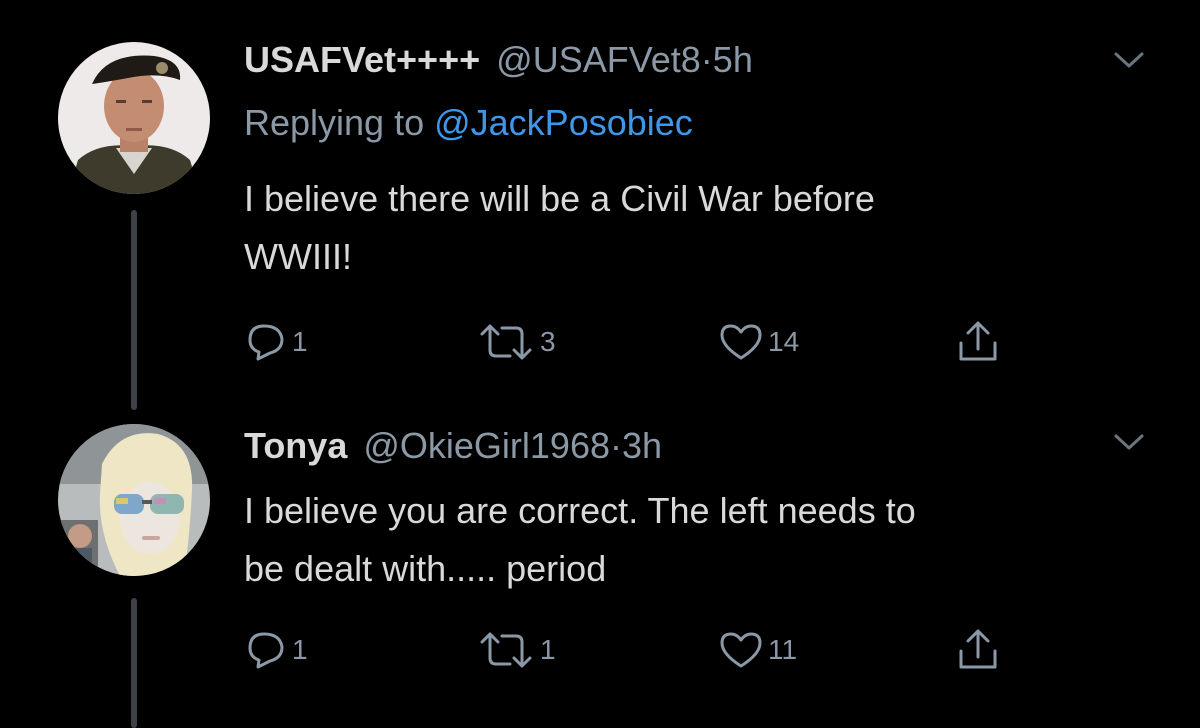 The image size is (1200, 728). Describe the element at coordinates (486, 445) in the screenshot. I see `user-handle: @OkieGirl1968` at that location.